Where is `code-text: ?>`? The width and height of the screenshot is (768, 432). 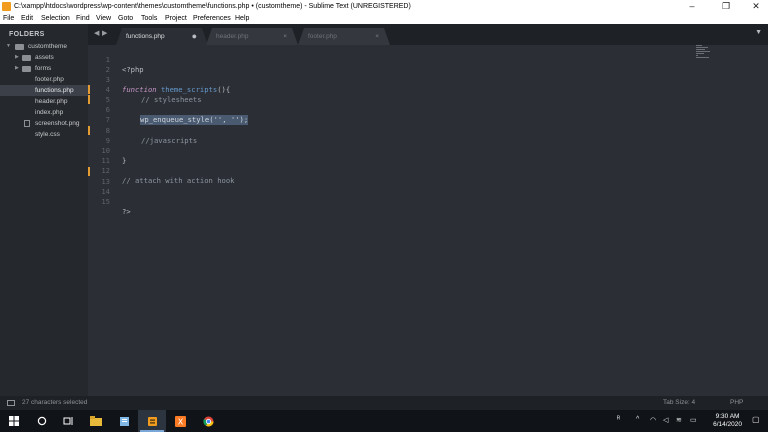 code-text: ?> is located at coordinates (126, 211).